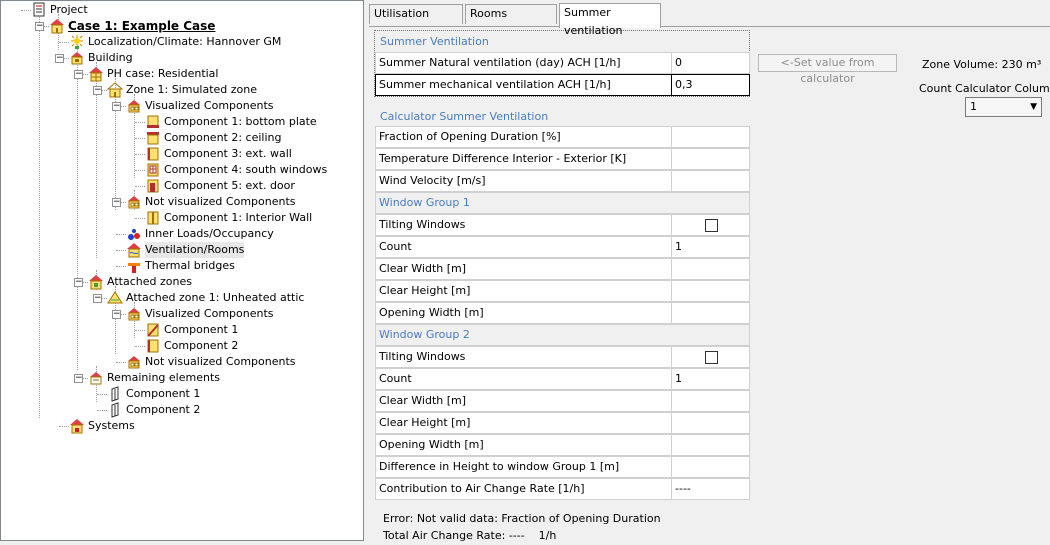 The height and width of the screenshot is (545, 1050). Describe the element at coordinates (562, 313) in the screenshot. I see `g1-opening-width-row: Opening Width [m]` at that location.